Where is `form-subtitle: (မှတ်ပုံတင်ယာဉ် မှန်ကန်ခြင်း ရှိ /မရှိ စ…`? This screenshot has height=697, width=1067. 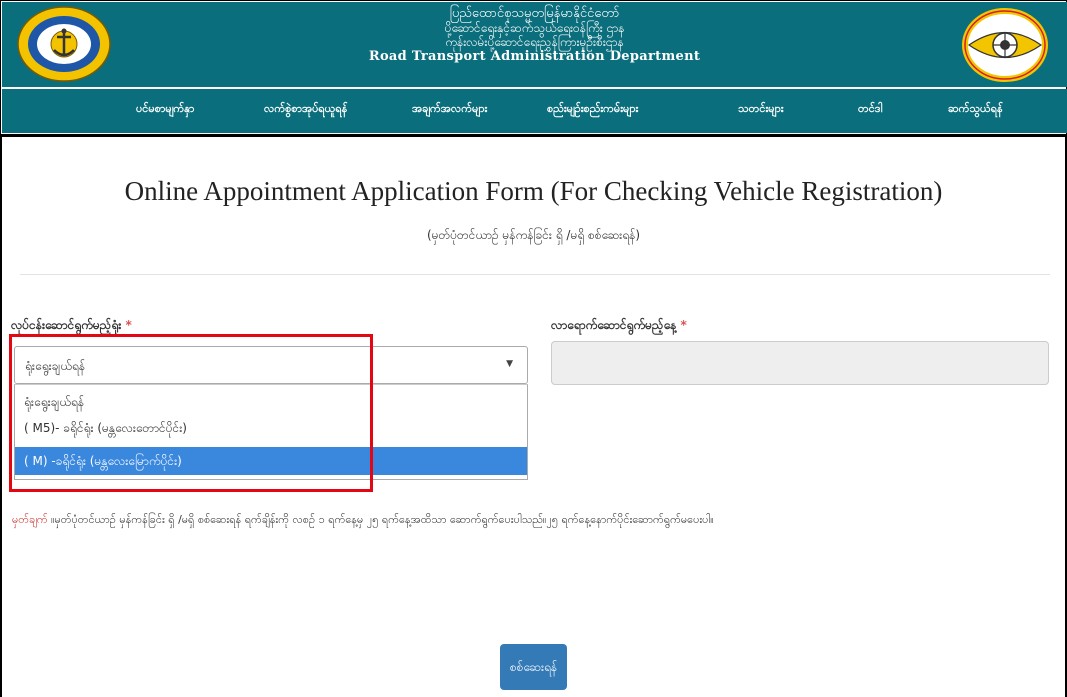 form-subtitle: (မှတ်ပုံတင်ယာဉ် မှန်ကန်ခြင်း ရှိ /မရှိ စ… is located at coordinates (533, 235).